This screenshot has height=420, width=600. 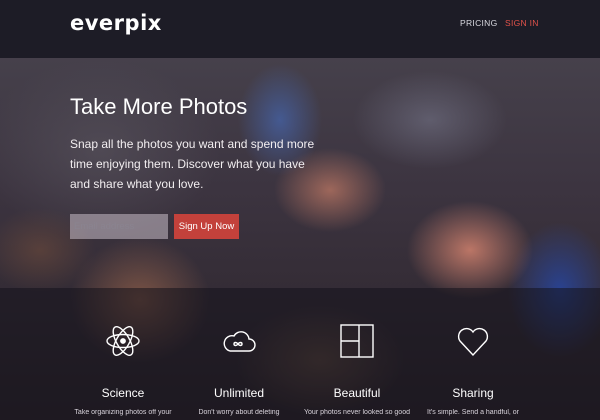 I want to click on email-input, so click(x=119, y=226).